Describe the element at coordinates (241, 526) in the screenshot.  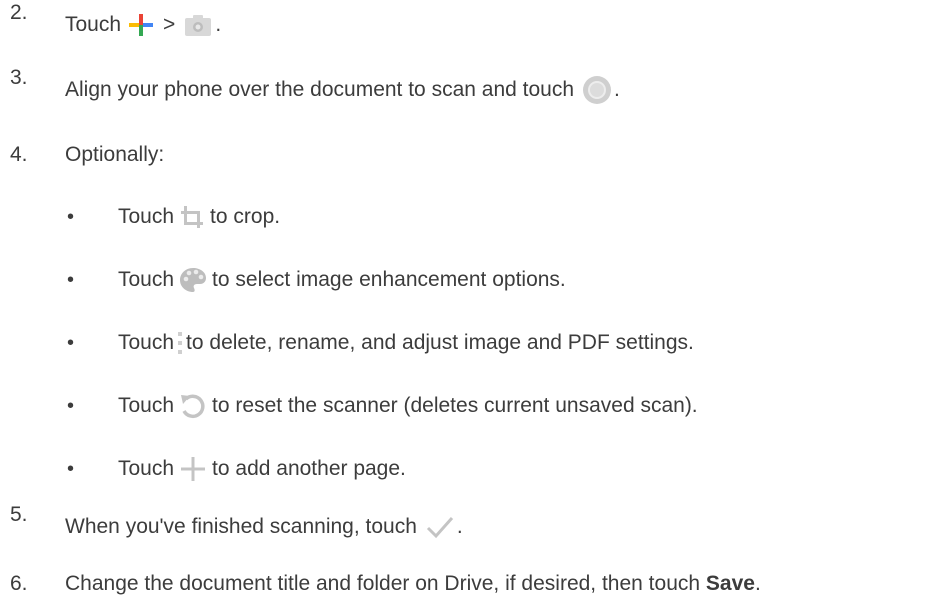
I see `step-text-pre: When you've finished scanning, touch` at that location.